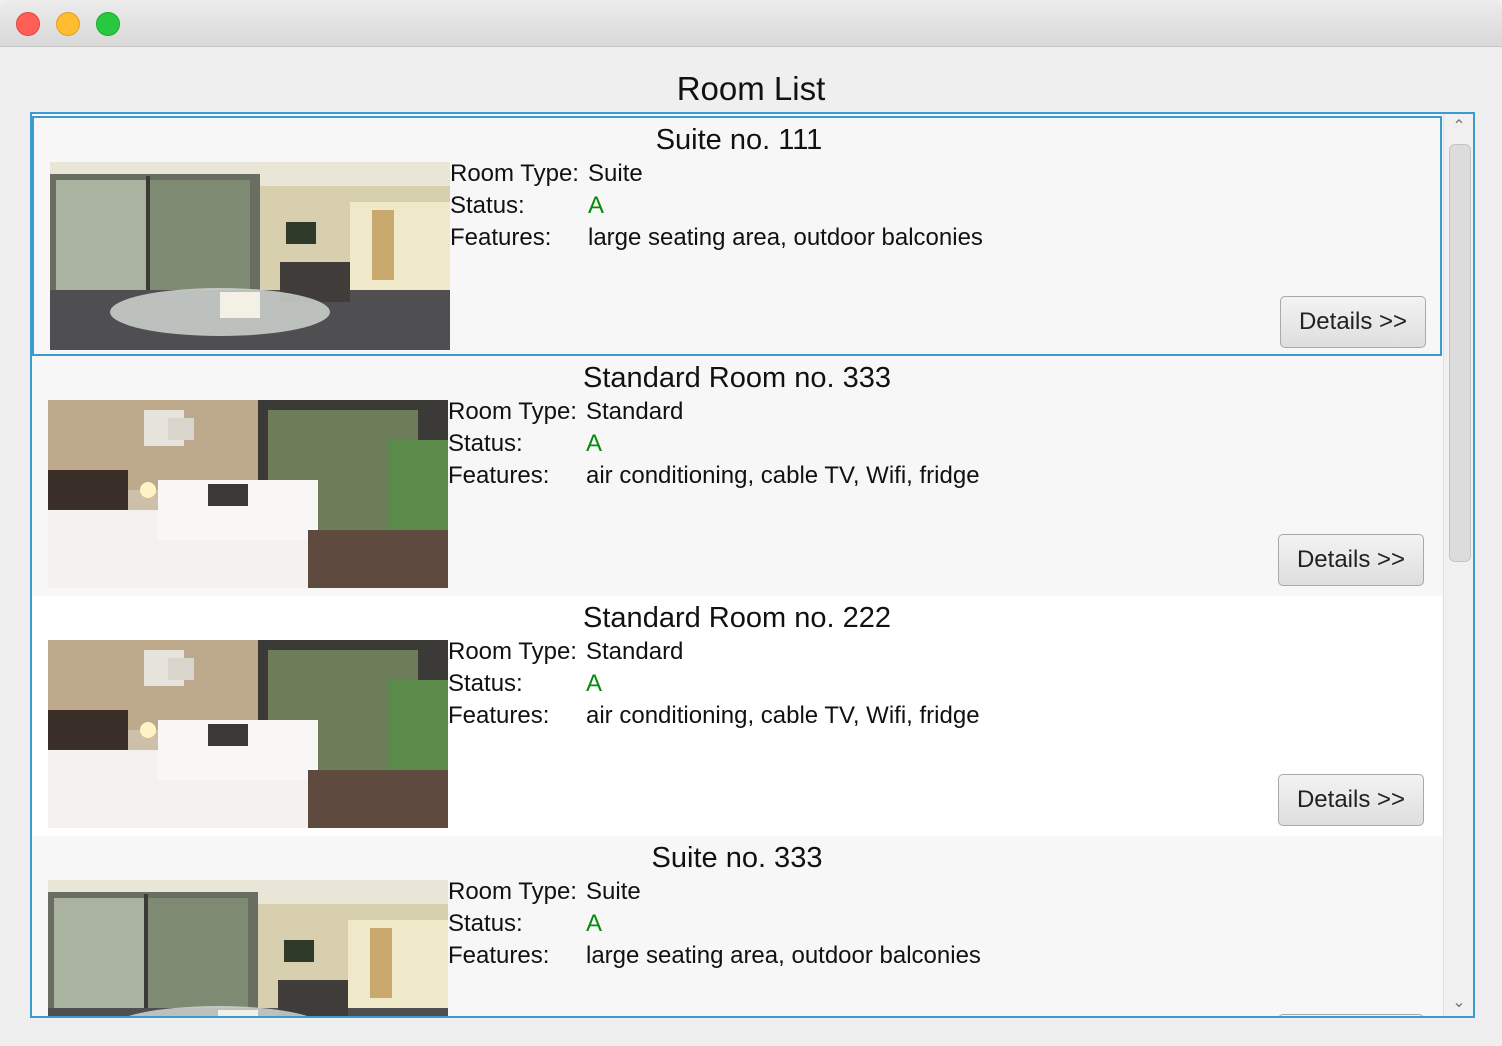  Describe the element at coordinates (68, 24) in the screenshot. I see `minimize-window-button` at that location.